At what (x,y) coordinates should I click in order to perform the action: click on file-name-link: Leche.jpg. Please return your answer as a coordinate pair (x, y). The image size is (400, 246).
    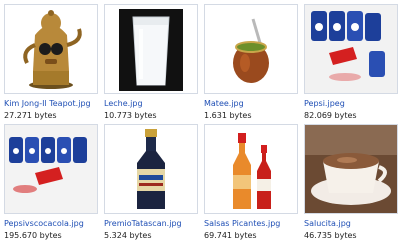
    Looking at the image, I should click on (123, 104).